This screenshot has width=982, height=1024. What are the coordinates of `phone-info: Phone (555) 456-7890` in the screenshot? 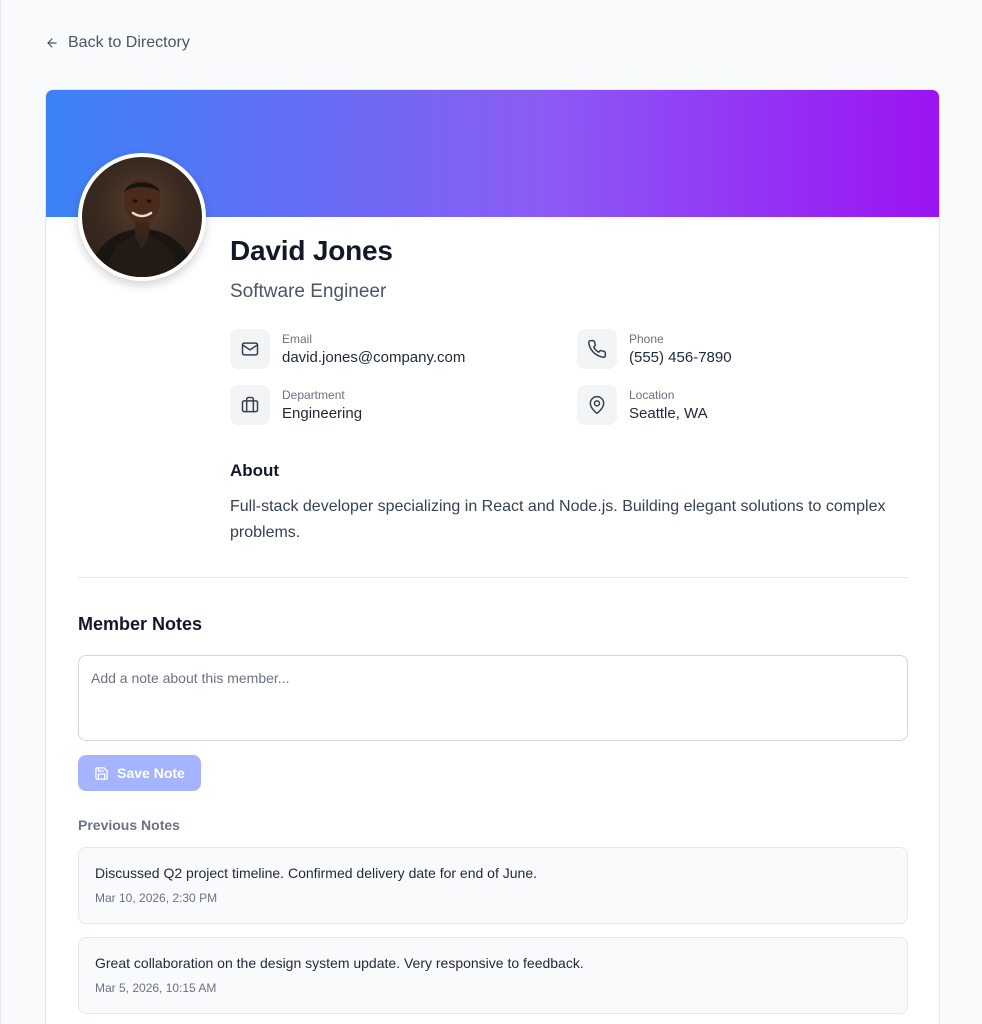 It's located at (654, 349).